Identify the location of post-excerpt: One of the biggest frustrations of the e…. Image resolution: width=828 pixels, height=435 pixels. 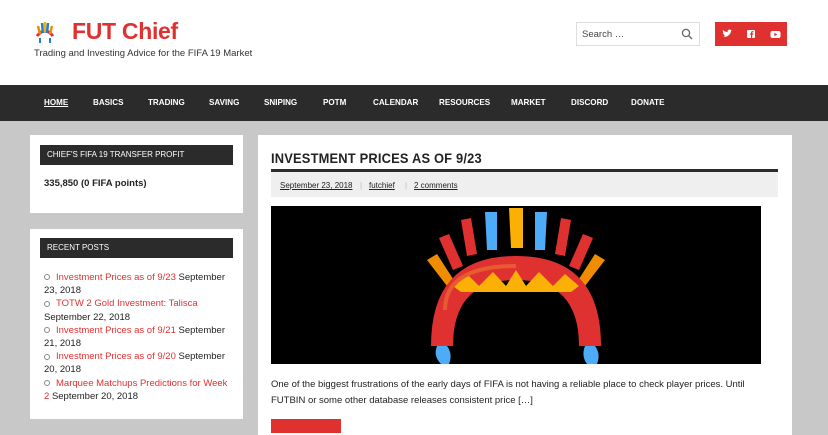
(508, 392).